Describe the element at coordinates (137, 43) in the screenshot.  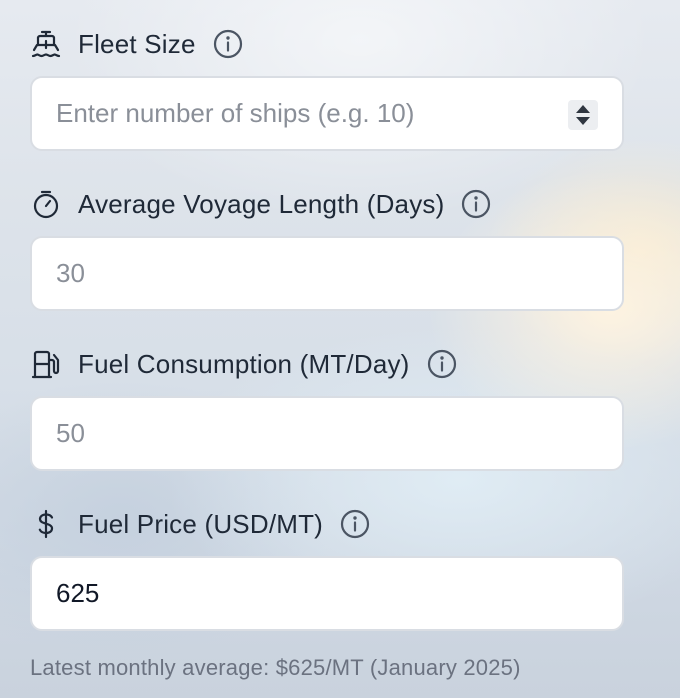
I see `fleet-size-label: Fleet Size` at that location.